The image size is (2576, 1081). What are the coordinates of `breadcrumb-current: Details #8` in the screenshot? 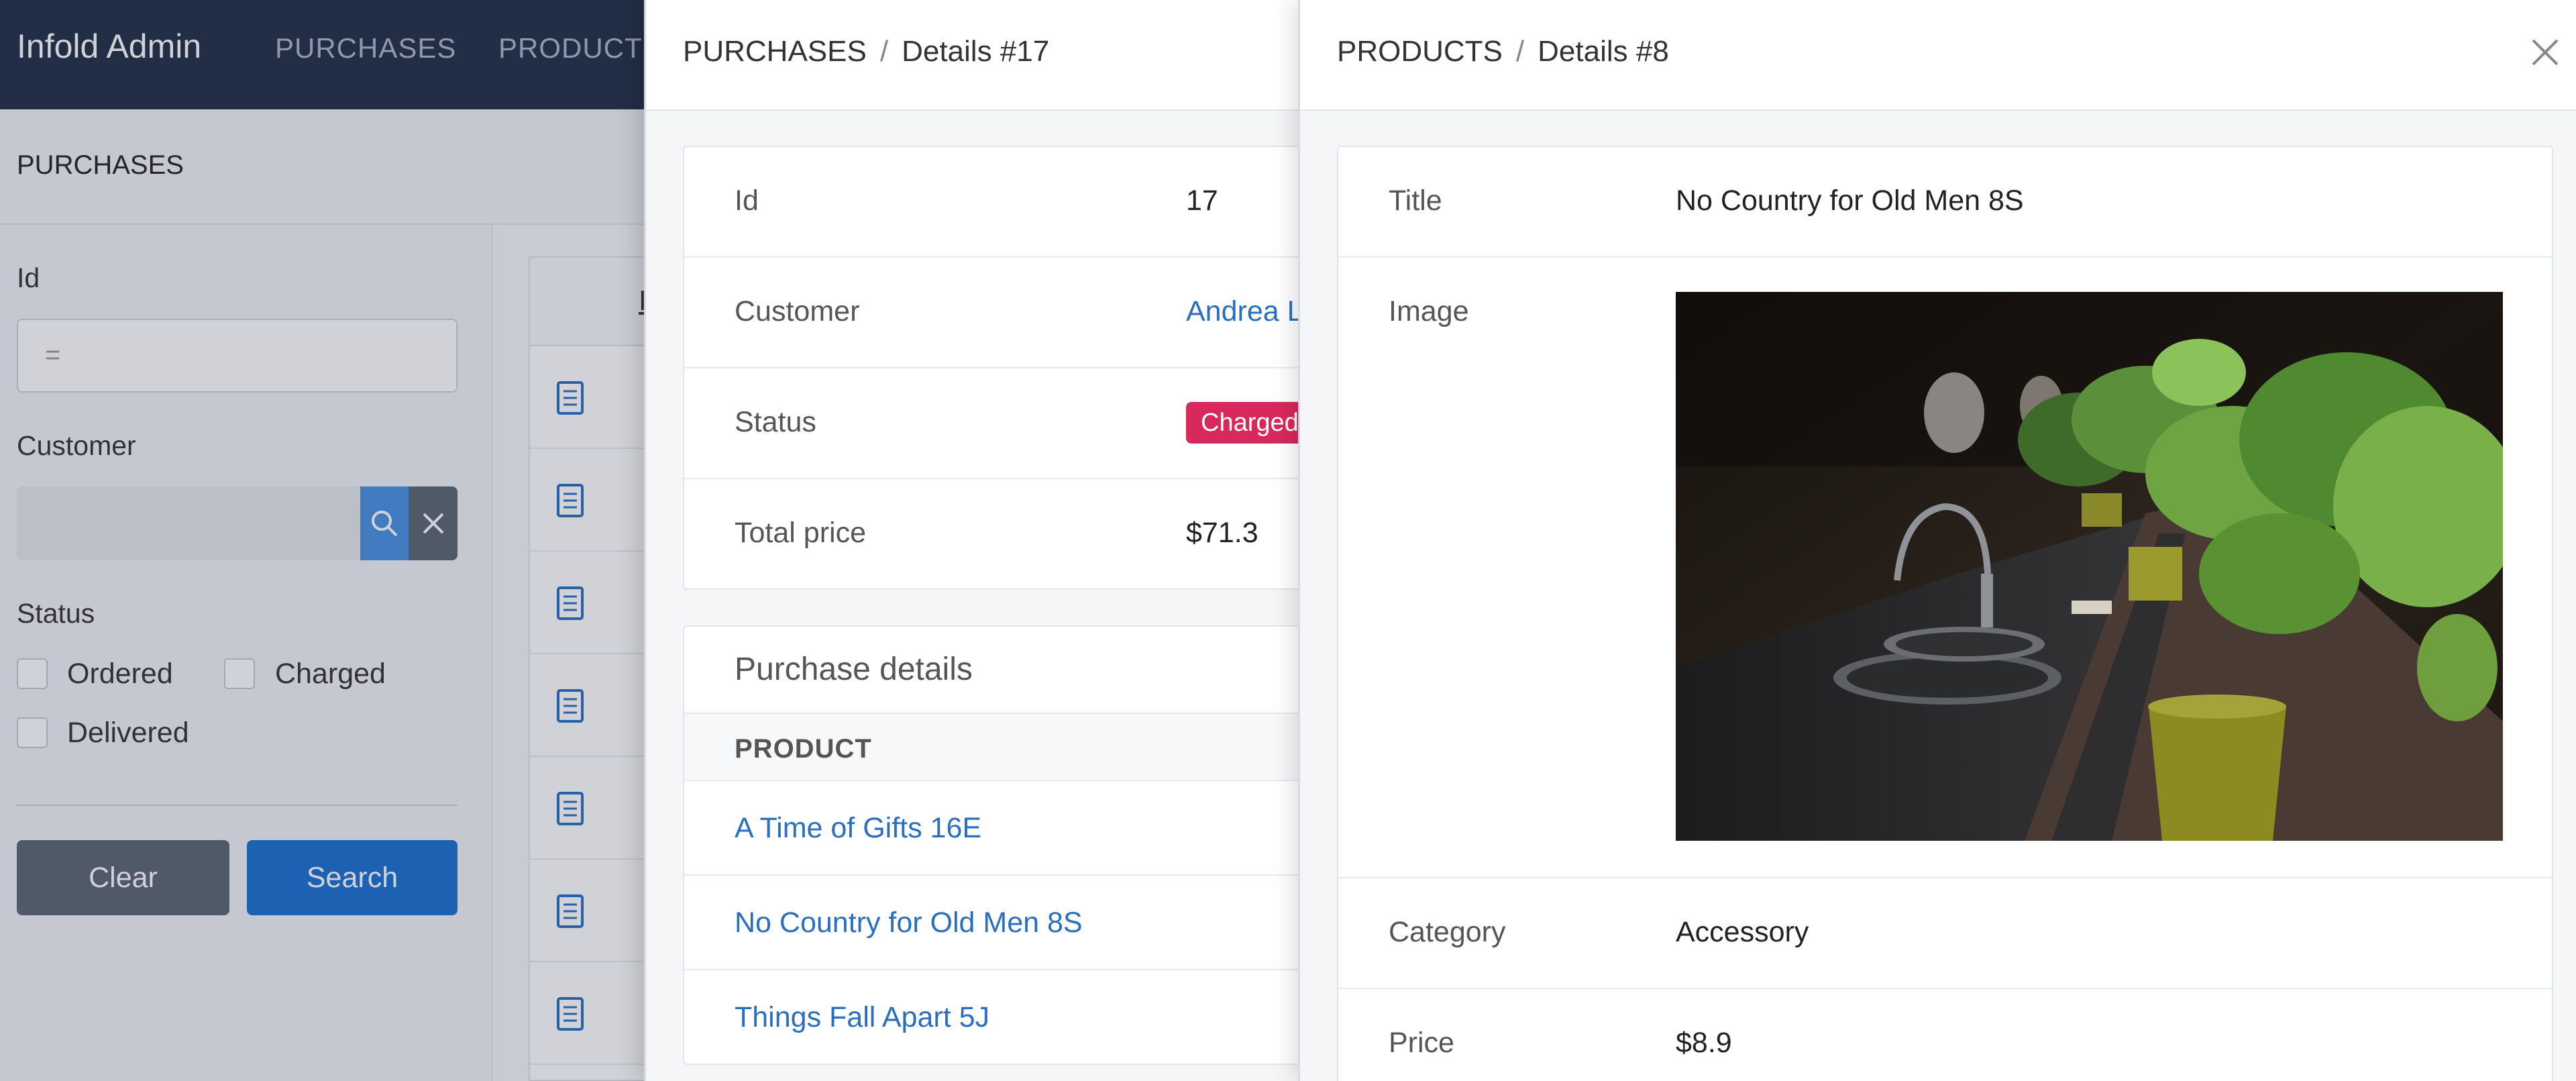 It's located at (1603, 52).